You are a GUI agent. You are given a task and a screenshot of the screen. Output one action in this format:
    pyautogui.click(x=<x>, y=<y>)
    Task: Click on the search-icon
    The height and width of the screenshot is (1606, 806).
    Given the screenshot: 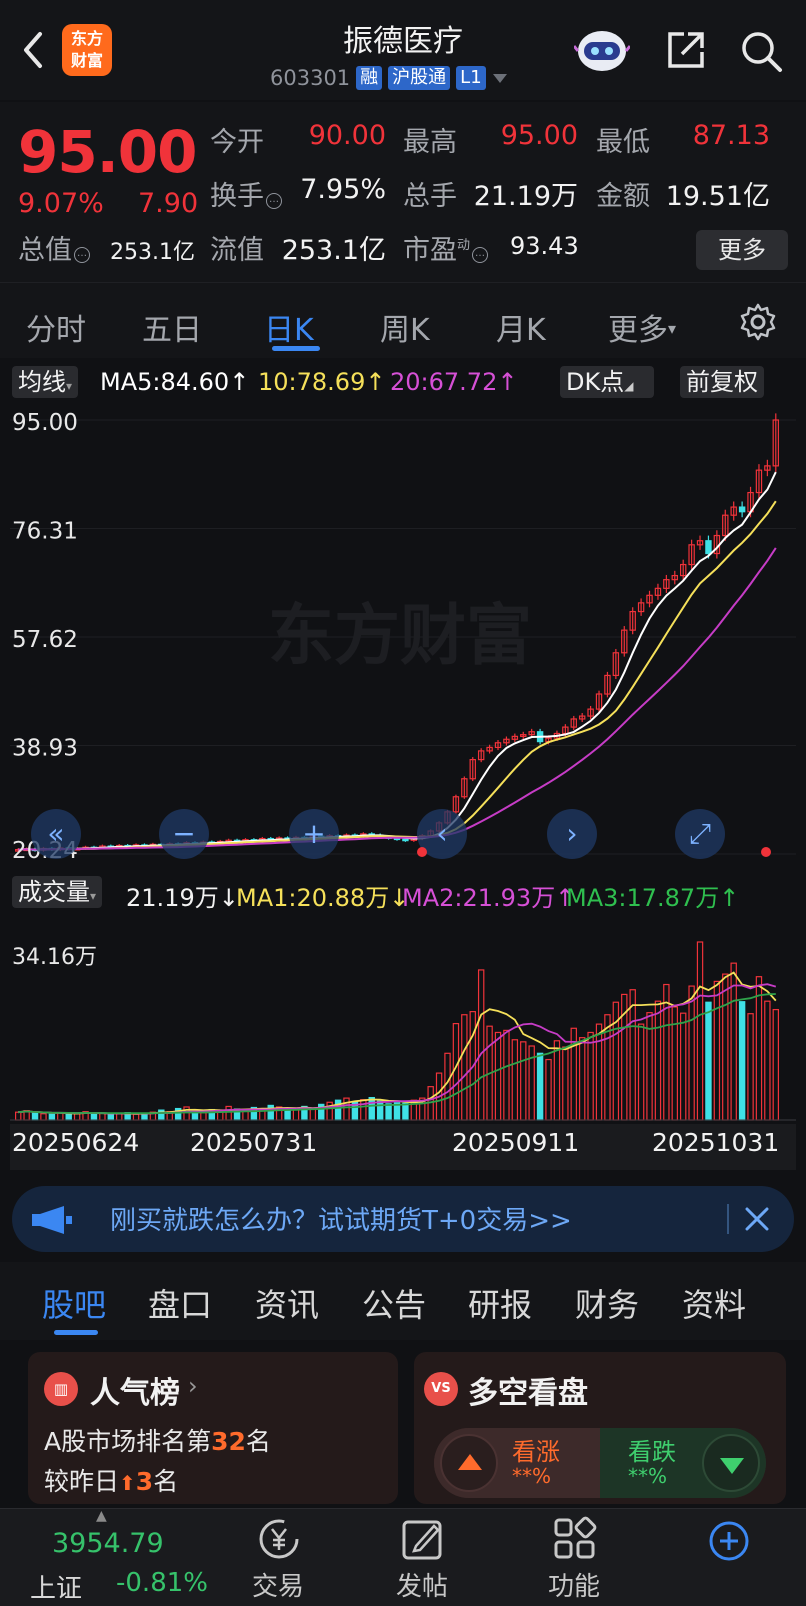 What is the action you would take?
    pyautogui.click(x=761, y=51)
    